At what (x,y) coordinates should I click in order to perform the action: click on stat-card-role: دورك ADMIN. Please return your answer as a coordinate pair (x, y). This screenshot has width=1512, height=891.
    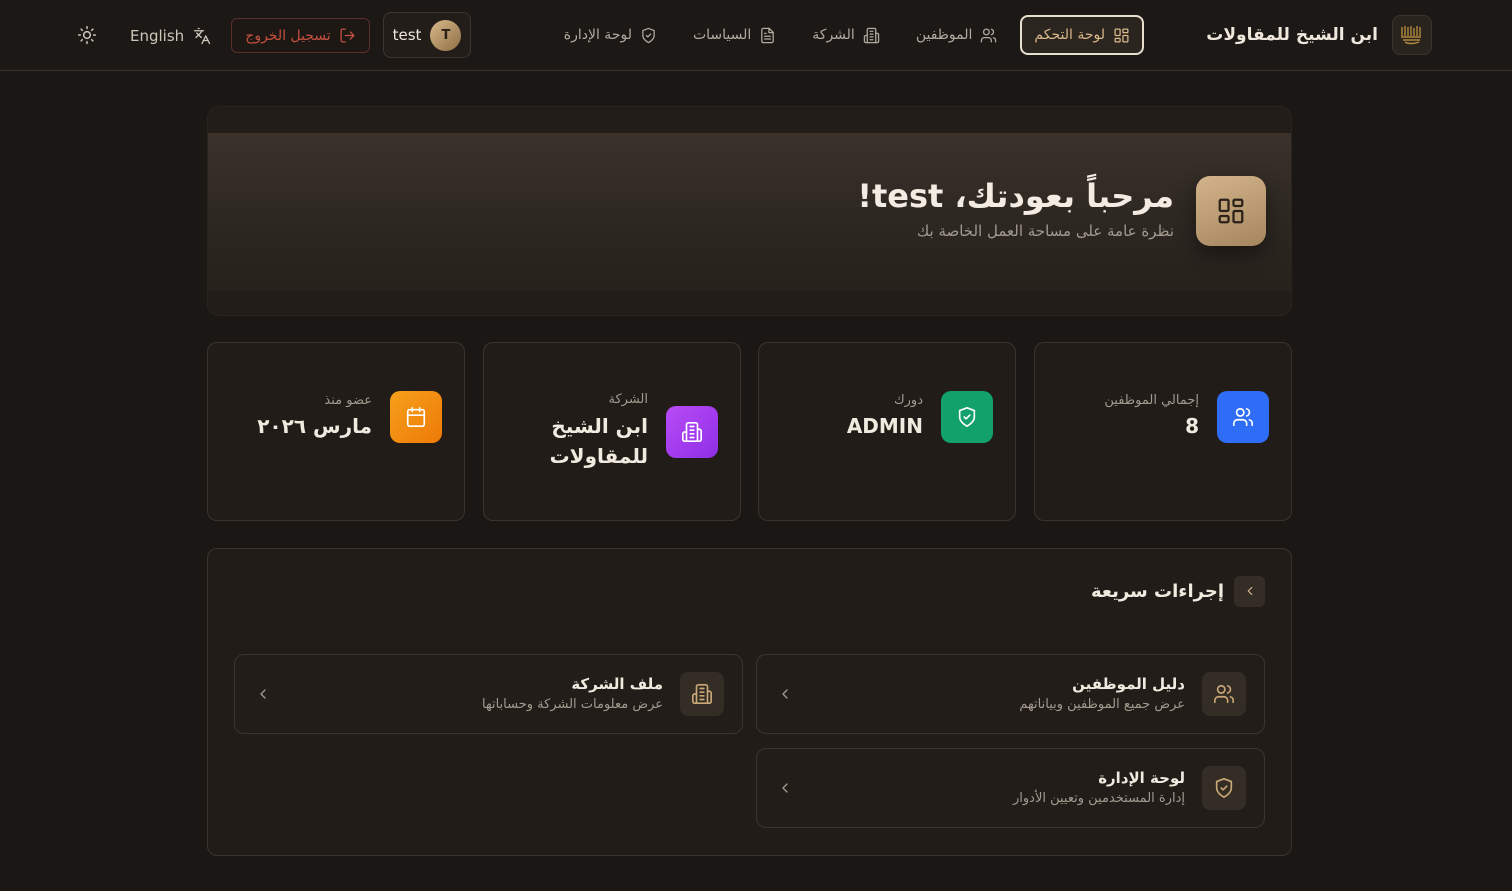
    Looking at the image, I should click on (887, 431).